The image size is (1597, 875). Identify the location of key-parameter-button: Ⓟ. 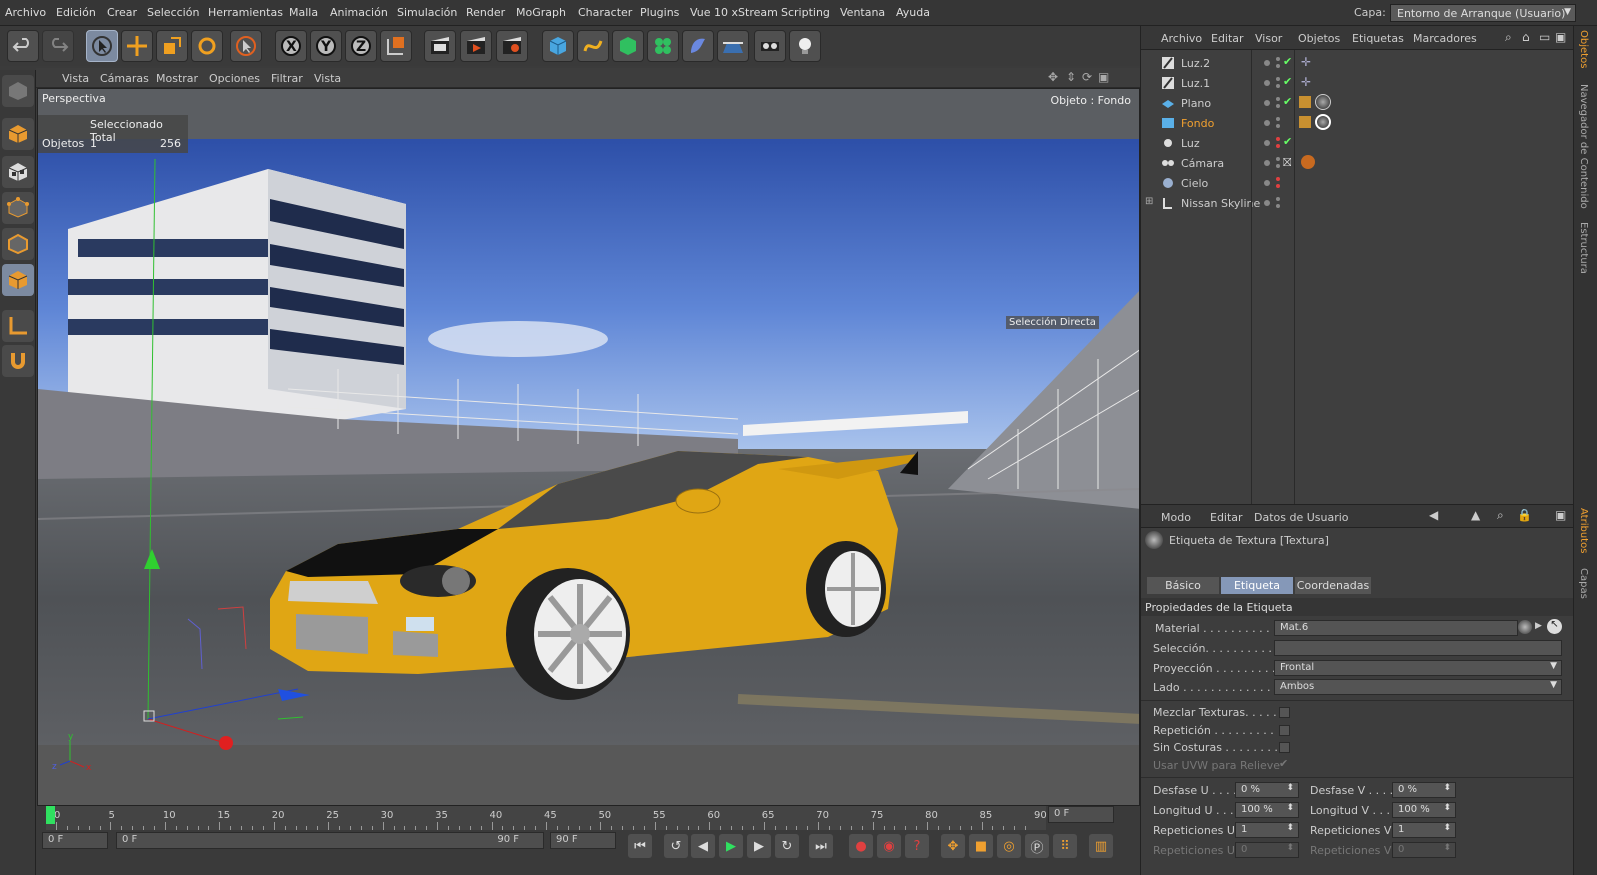
(1037, 846).